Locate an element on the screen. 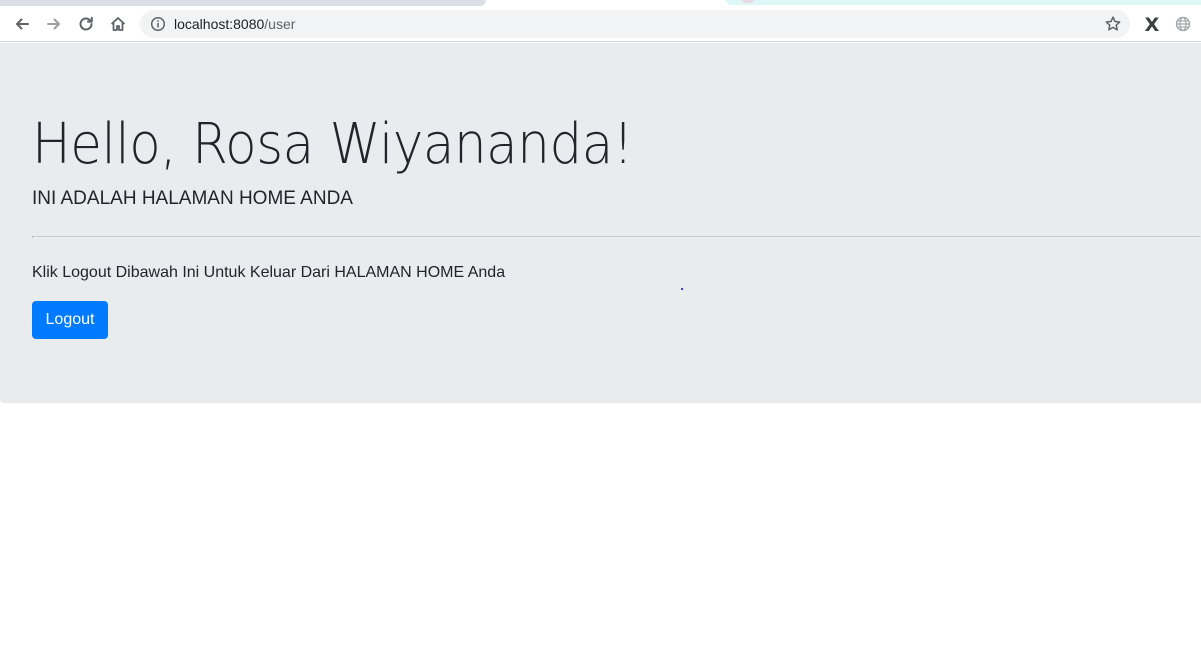 The width and height of the screenshot is (1201, 666). home-icon is located at coordinates (118, 24).